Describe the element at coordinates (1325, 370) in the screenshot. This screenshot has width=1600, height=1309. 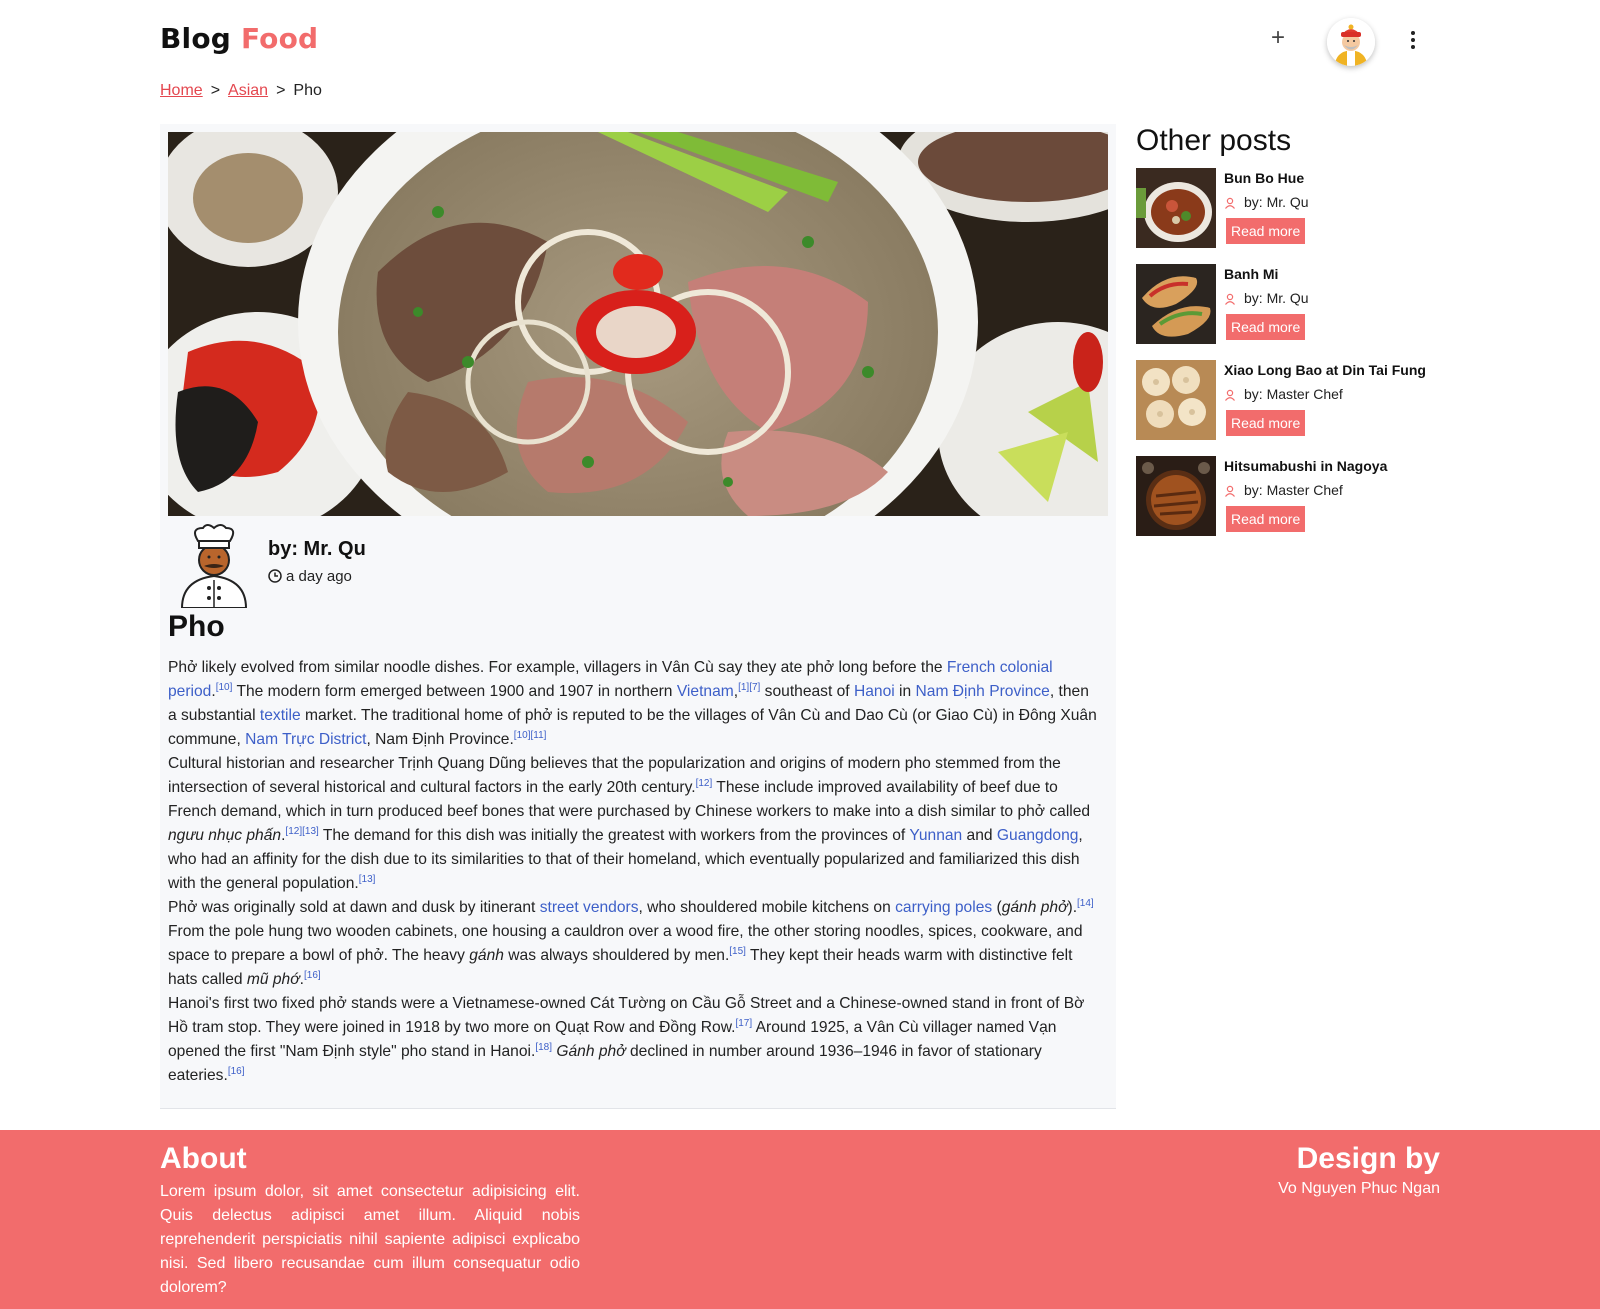
I see `sidebar-post-title: Xiao Long Bao at Din Tai Fung` at that location.